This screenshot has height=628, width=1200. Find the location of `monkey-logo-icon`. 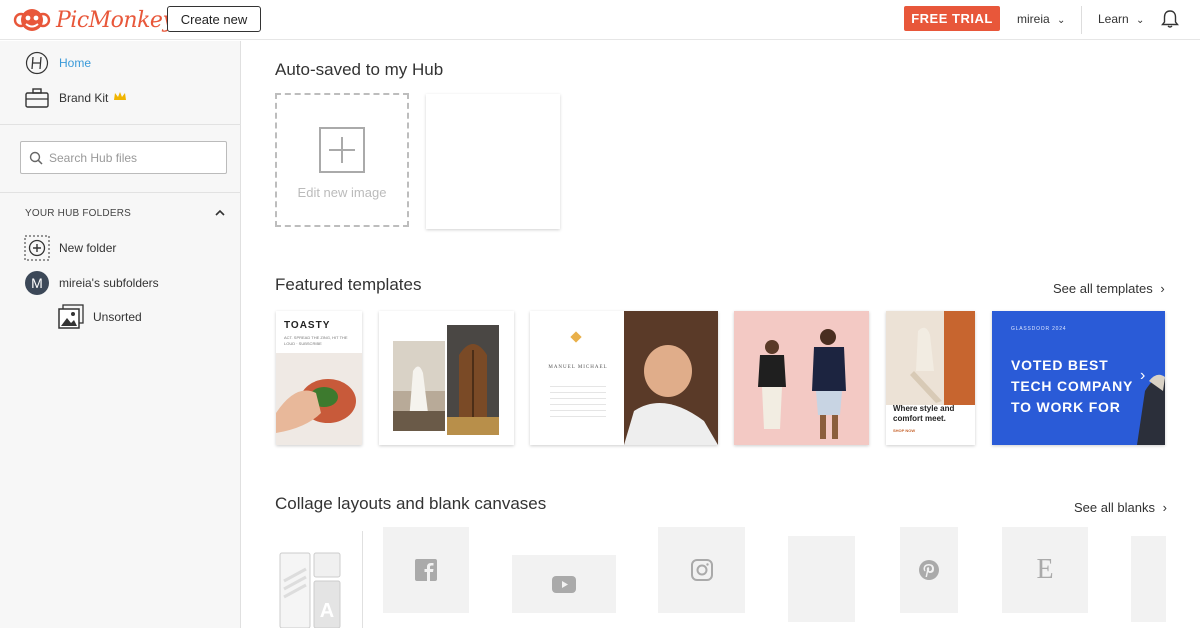

monkey-logo-icon is located at coordinates (32, 20).